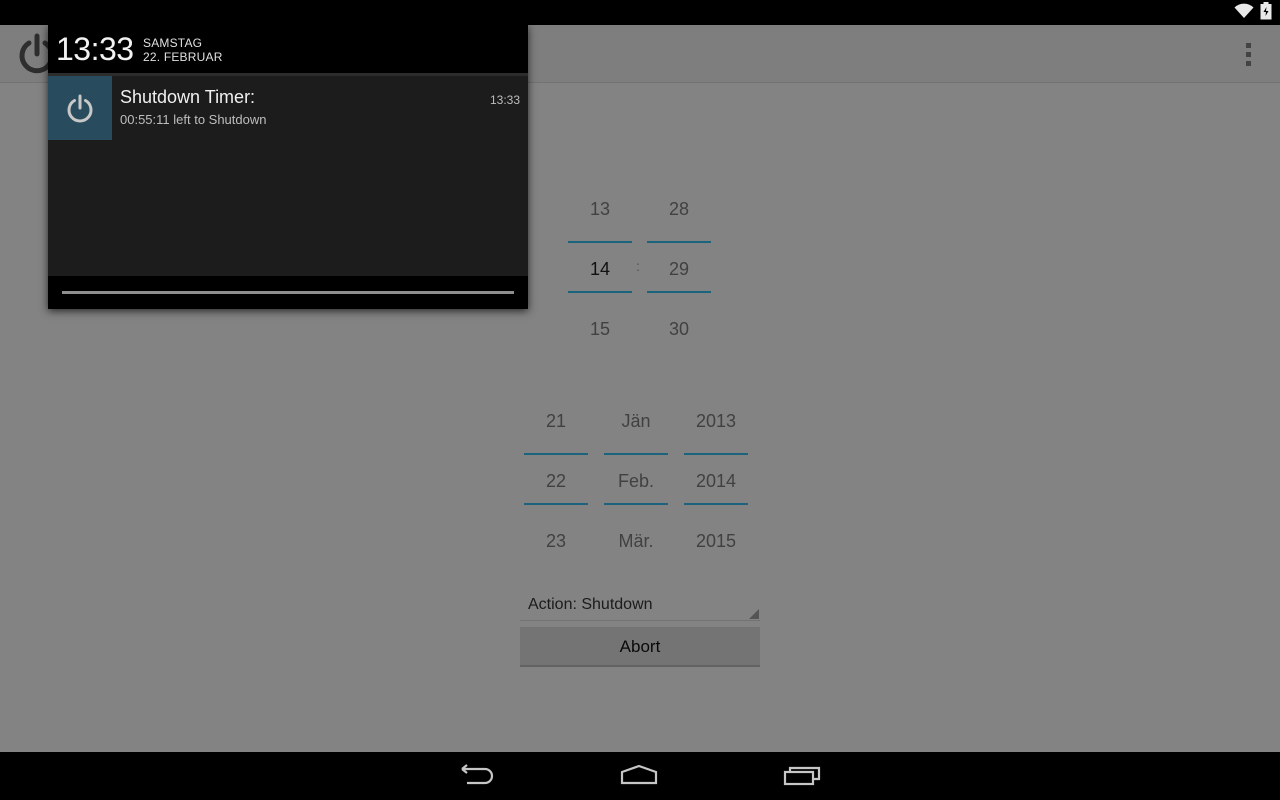 The image size is (1280, 800). What do you see at coordinates (600, 329) in the screenshot?
I see `hour-next: 15` at bounding box center [600, 329].